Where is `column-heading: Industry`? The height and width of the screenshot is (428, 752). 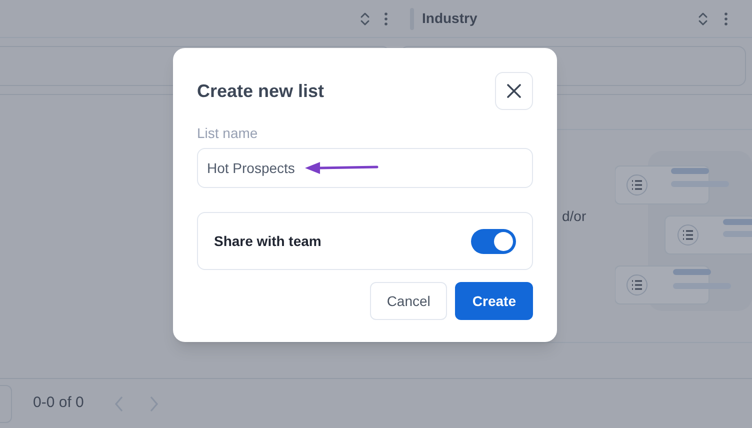
column-heading: Industry is located at coordinates (450, 18).